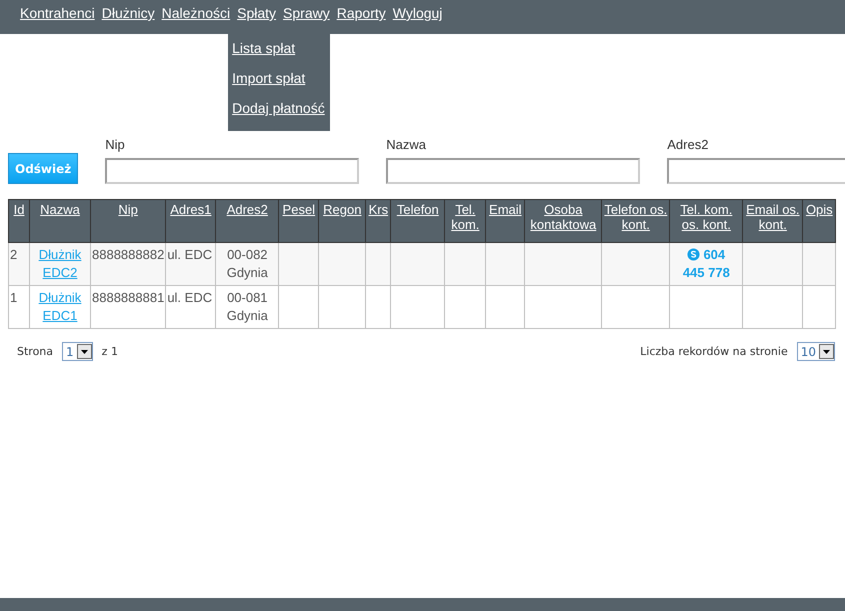 The width and height of the screenshot is (845, 611). Describe the element at coordinates (128, 10) in the screenshot. I see `menu-link: Dłużnicy` at that location.